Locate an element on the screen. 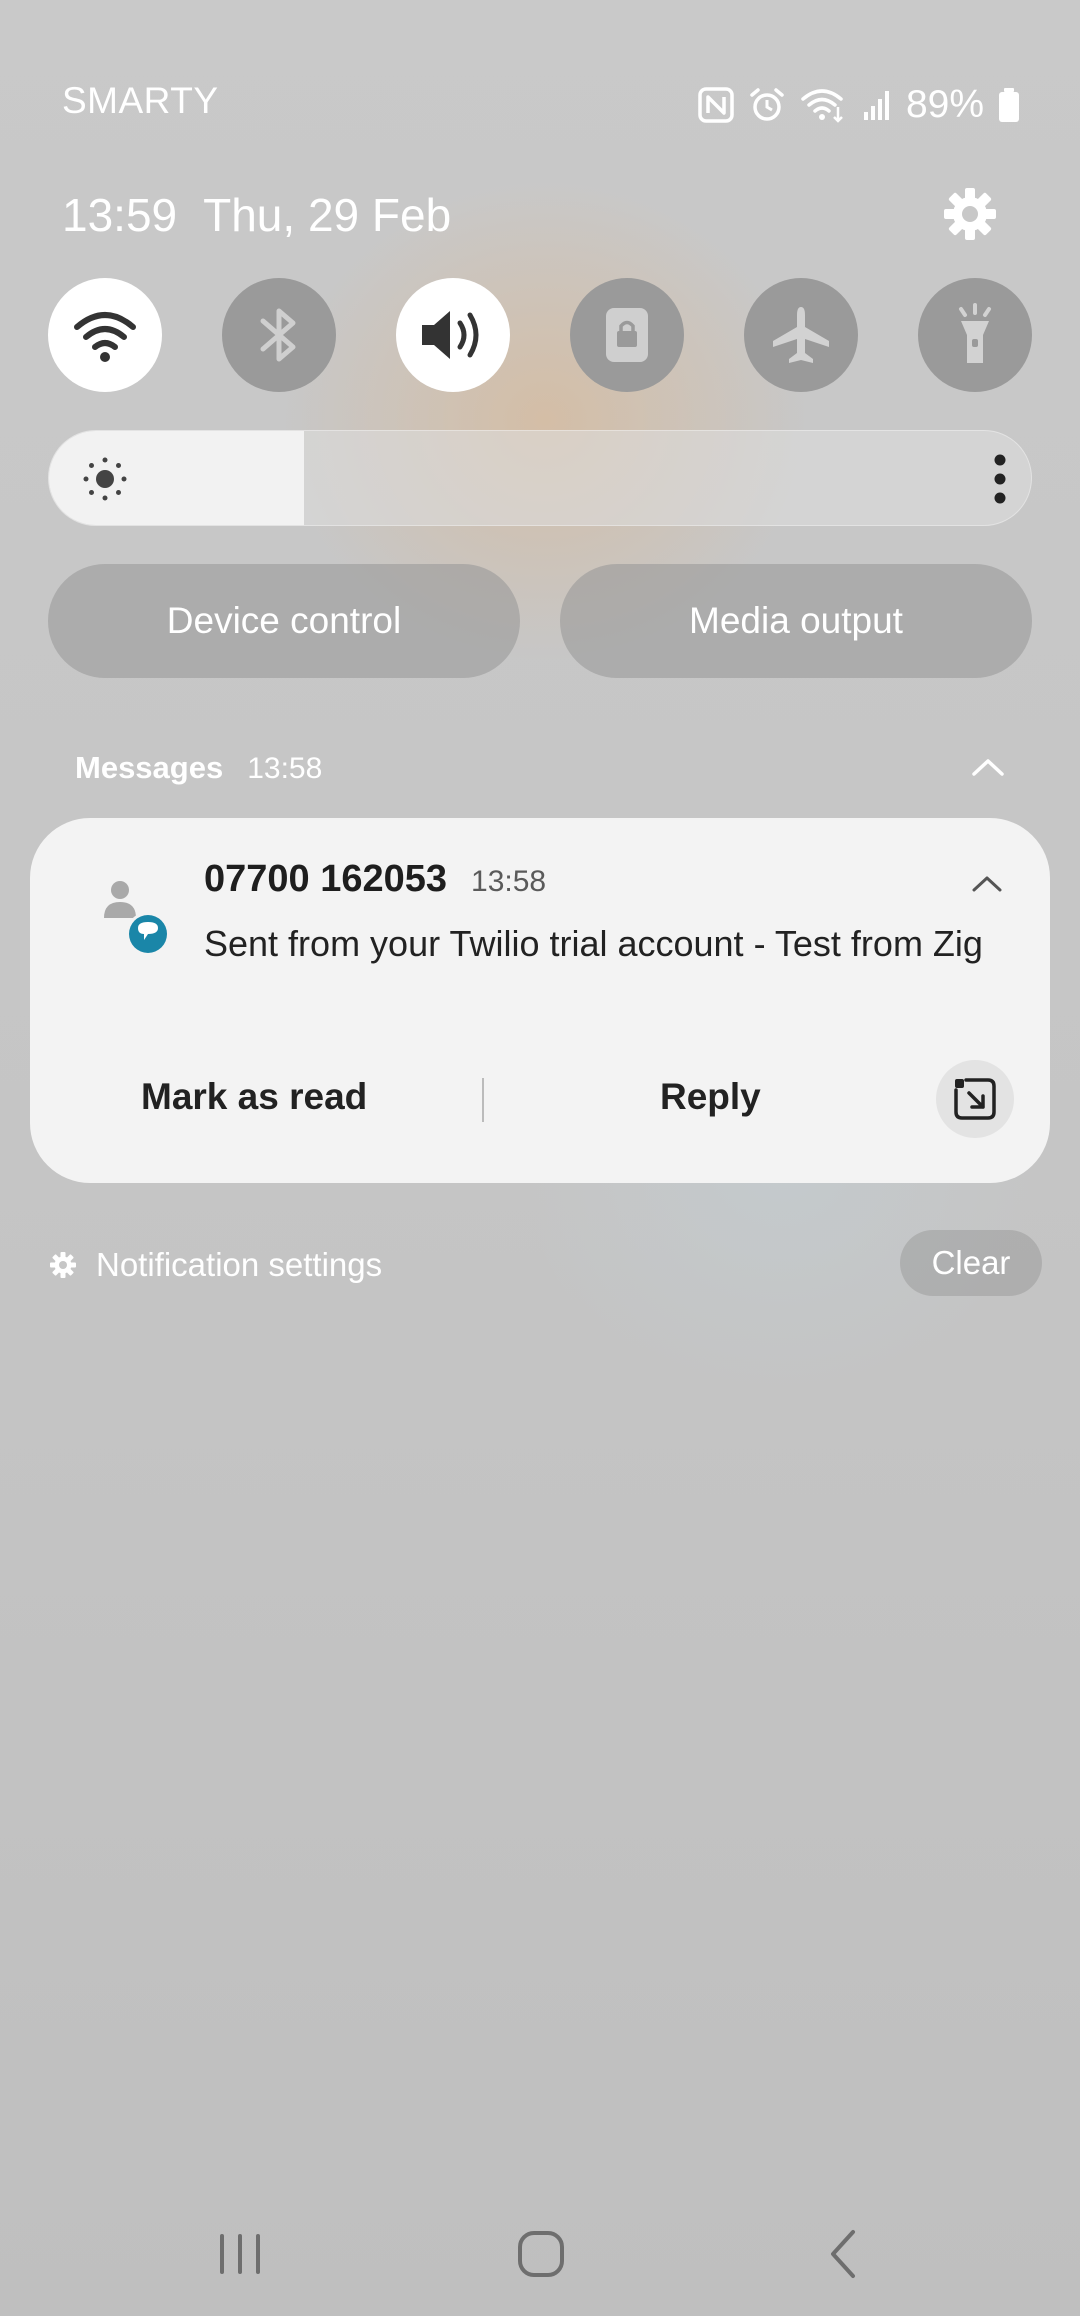 This screenshot has height=2316, width=1080. airplane-icon is located at coordinates (801, 335).